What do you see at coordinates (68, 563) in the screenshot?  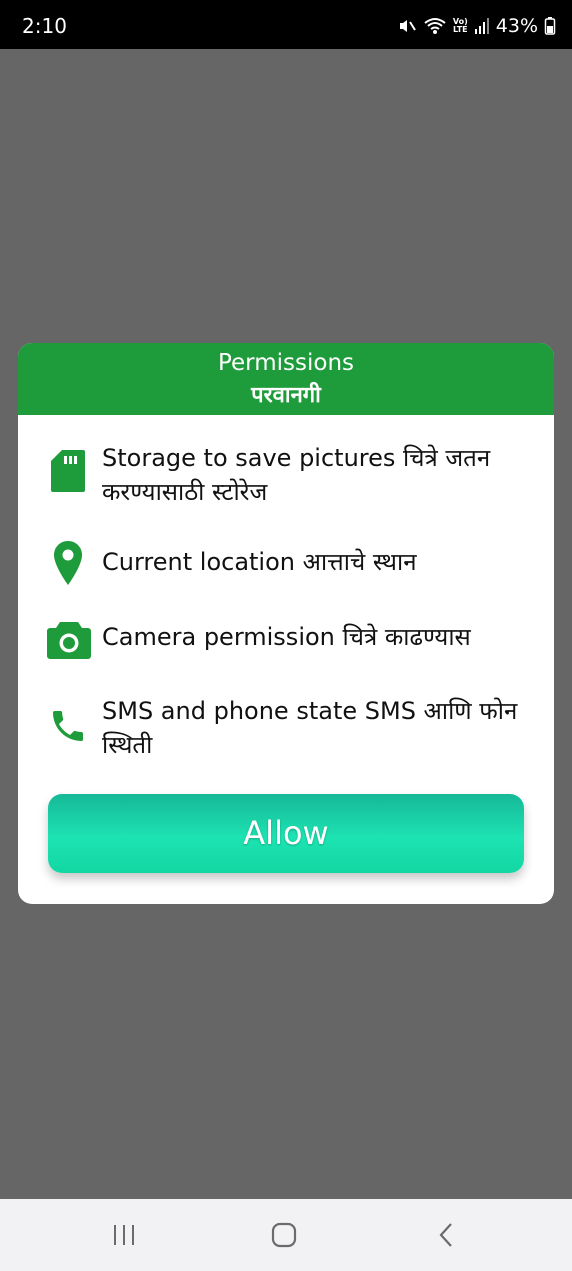 I see `location-pin-icon` at bounding box center [68, 563].